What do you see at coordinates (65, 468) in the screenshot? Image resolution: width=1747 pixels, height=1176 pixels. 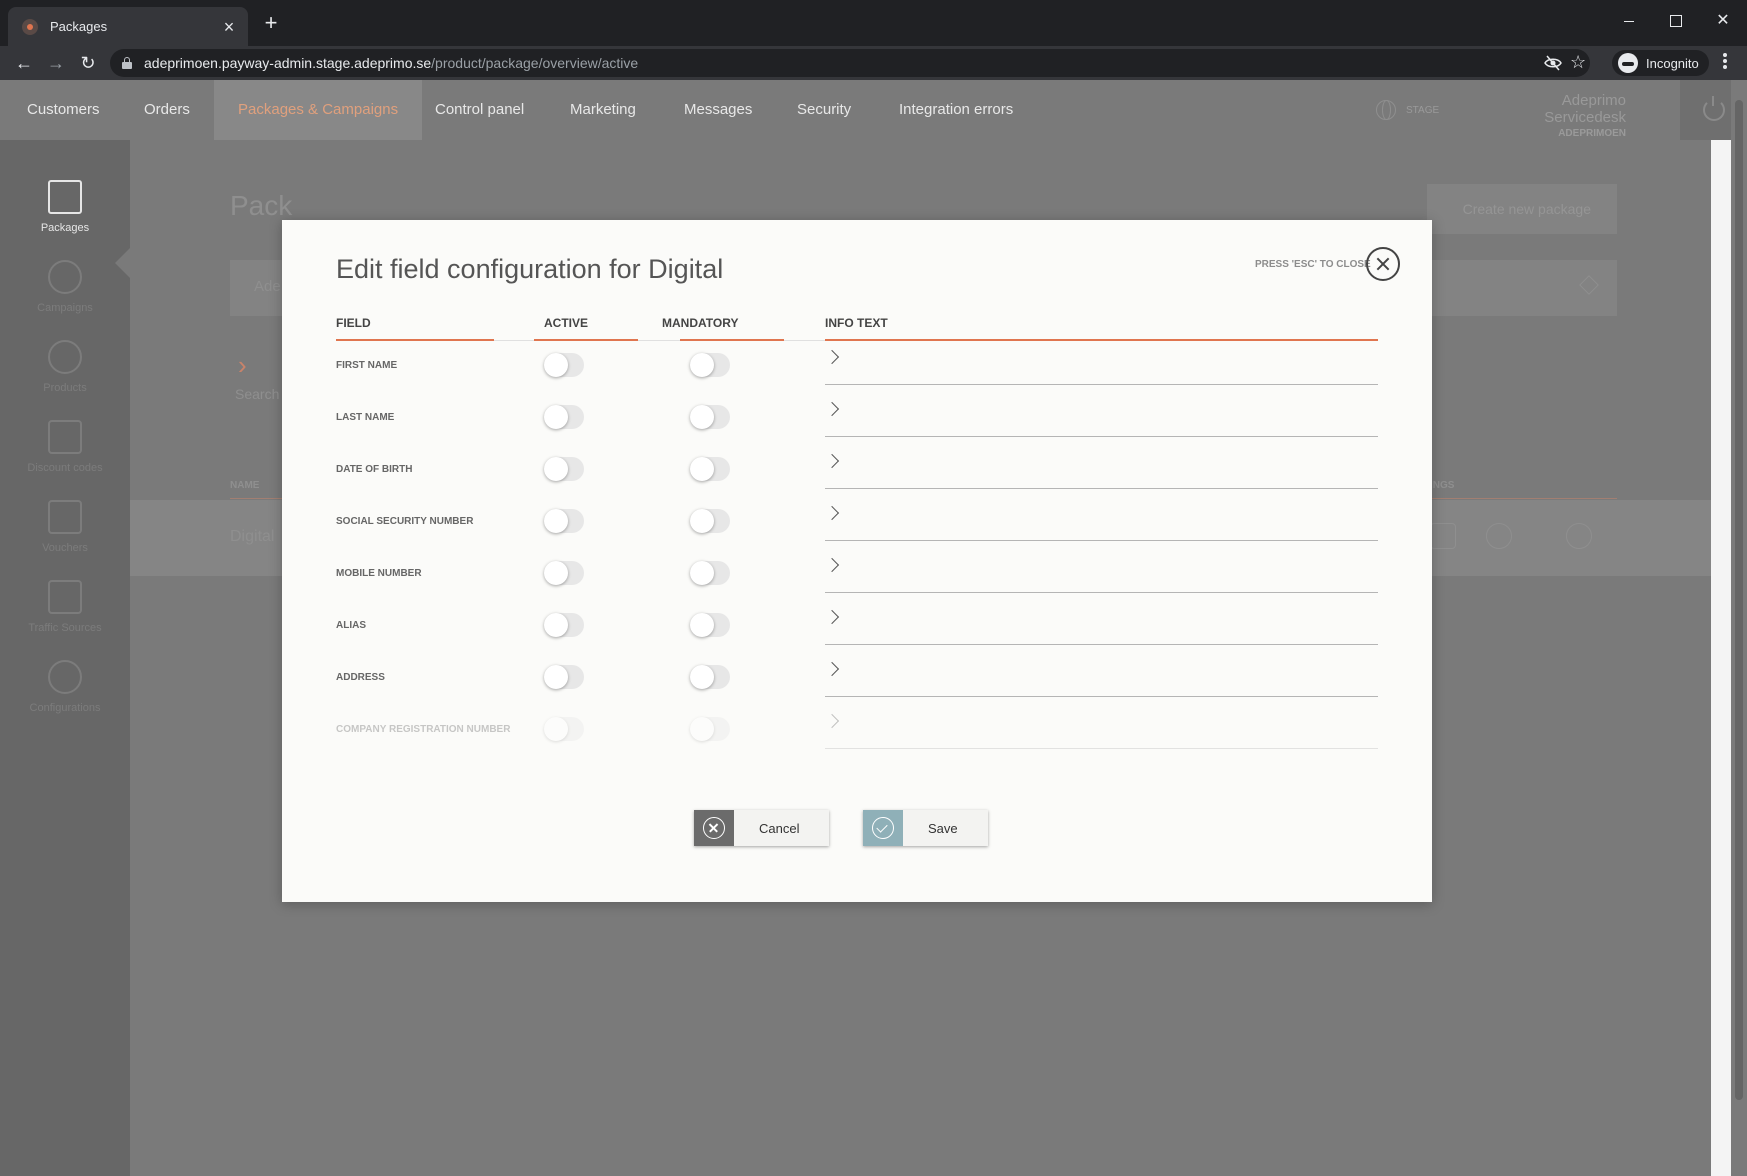 I see `sidebar-item-label: Discount codes` at bounding box center [65, 468].